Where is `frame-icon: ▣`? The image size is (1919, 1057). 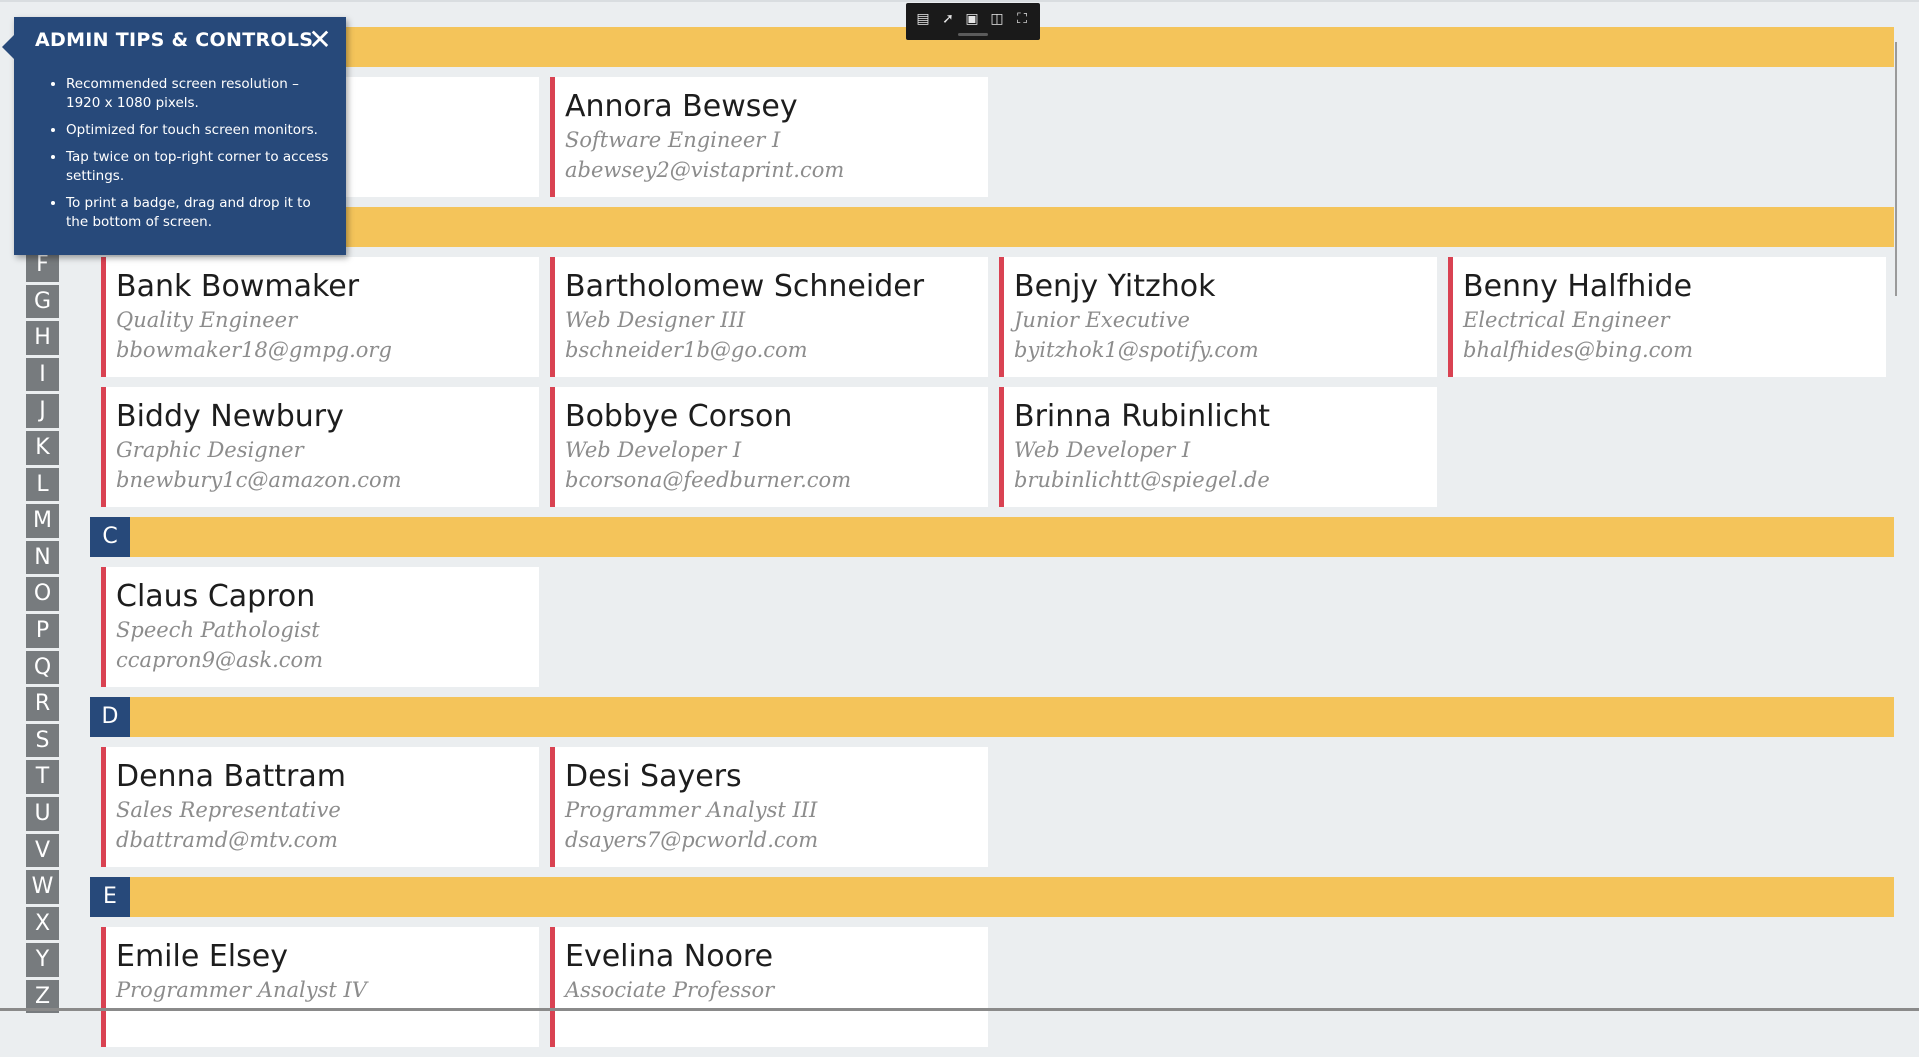
frame-icon: ▣ is located at coordinates (972, 19).